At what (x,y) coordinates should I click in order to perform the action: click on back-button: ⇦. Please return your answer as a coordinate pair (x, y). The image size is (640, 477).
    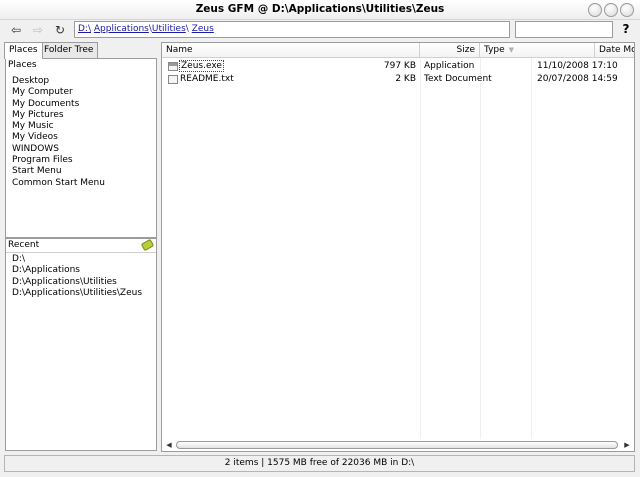
    Looking at the image, I should click on (16, 30).